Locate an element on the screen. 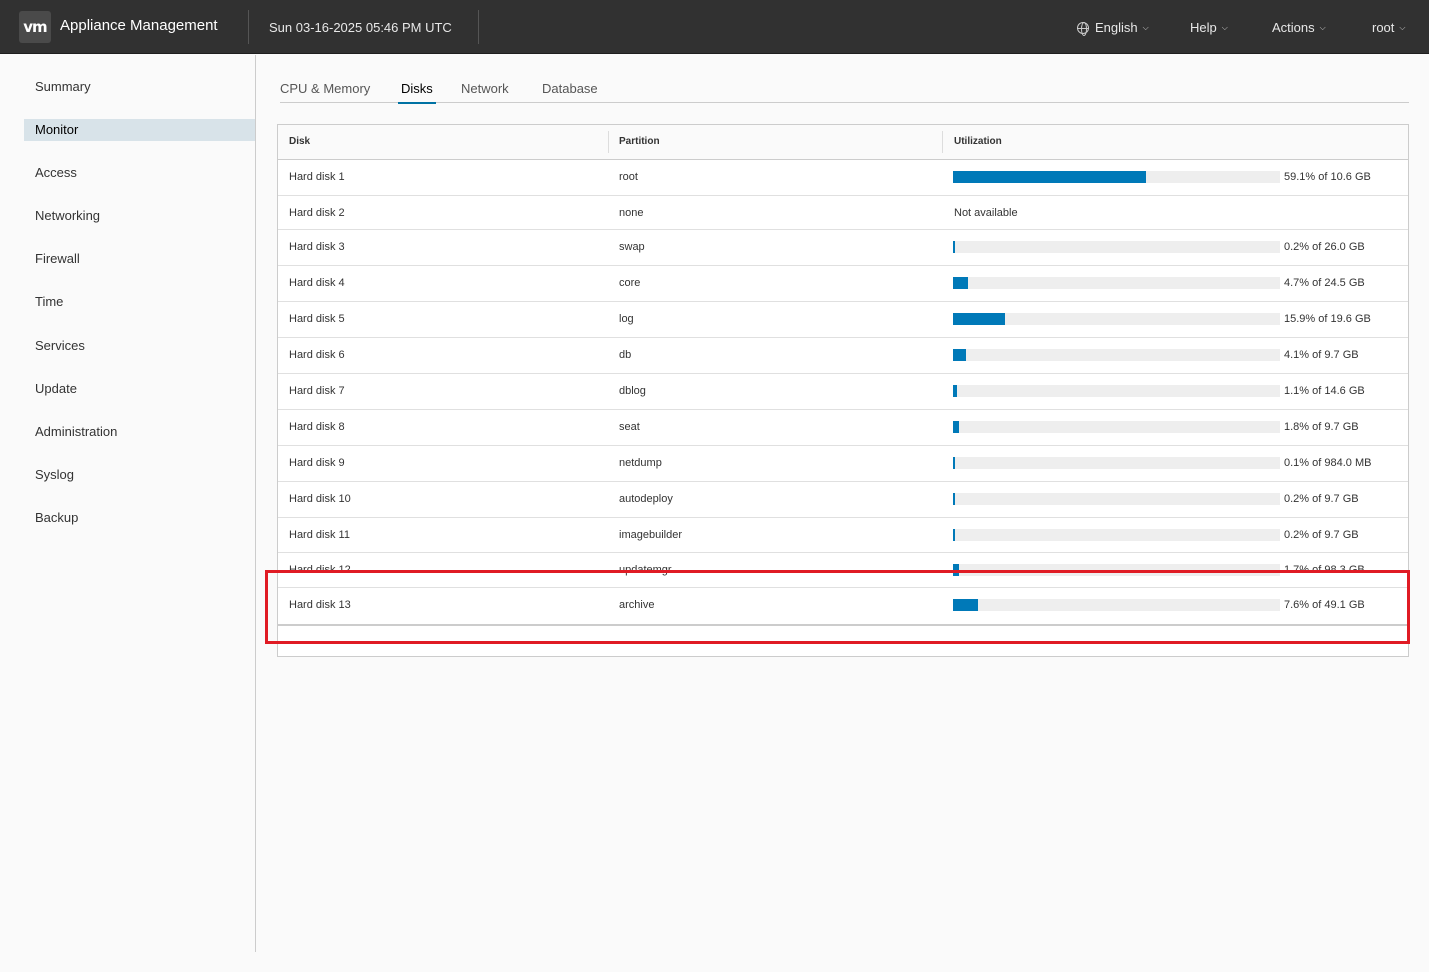  partition-cell: swap is located at coordinates (632, 247).